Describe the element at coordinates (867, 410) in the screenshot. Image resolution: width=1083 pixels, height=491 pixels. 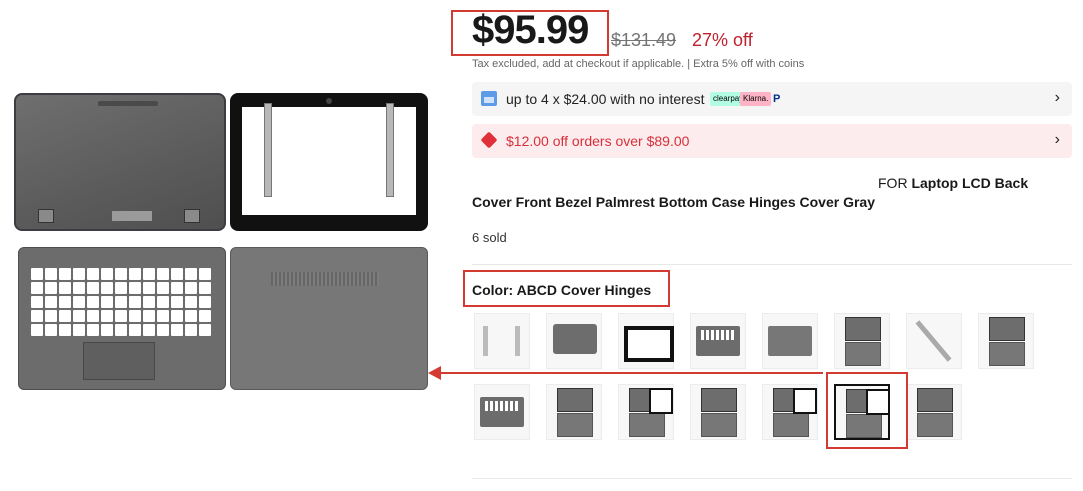
I see `selected-variant-highlight` at that location.